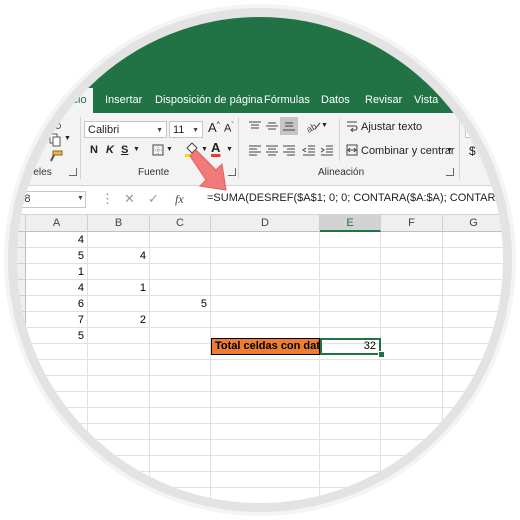 This screenshot has height=520, width=520. What do you see at coordinates (73, 172) in the screenshot?
I see `clipboard-launcher-icon` at bounding box center [73, 172].